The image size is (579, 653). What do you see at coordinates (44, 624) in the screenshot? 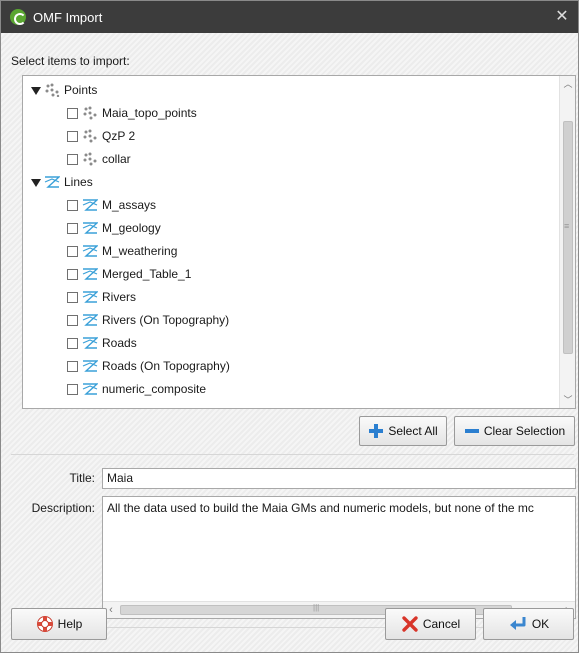
I see `help-lifebuoy-icon` at bounding box center [44, 624].